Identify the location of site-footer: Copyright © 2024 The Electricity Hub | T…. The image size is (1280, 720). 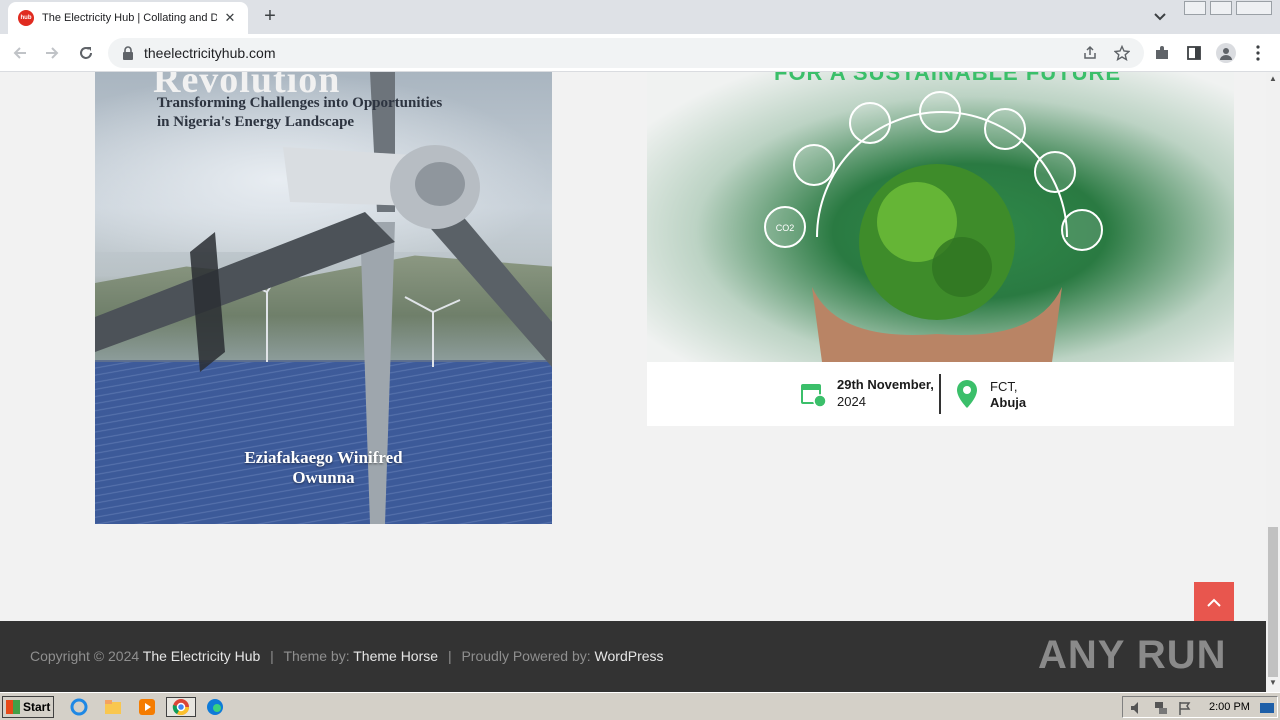
(633, 656).